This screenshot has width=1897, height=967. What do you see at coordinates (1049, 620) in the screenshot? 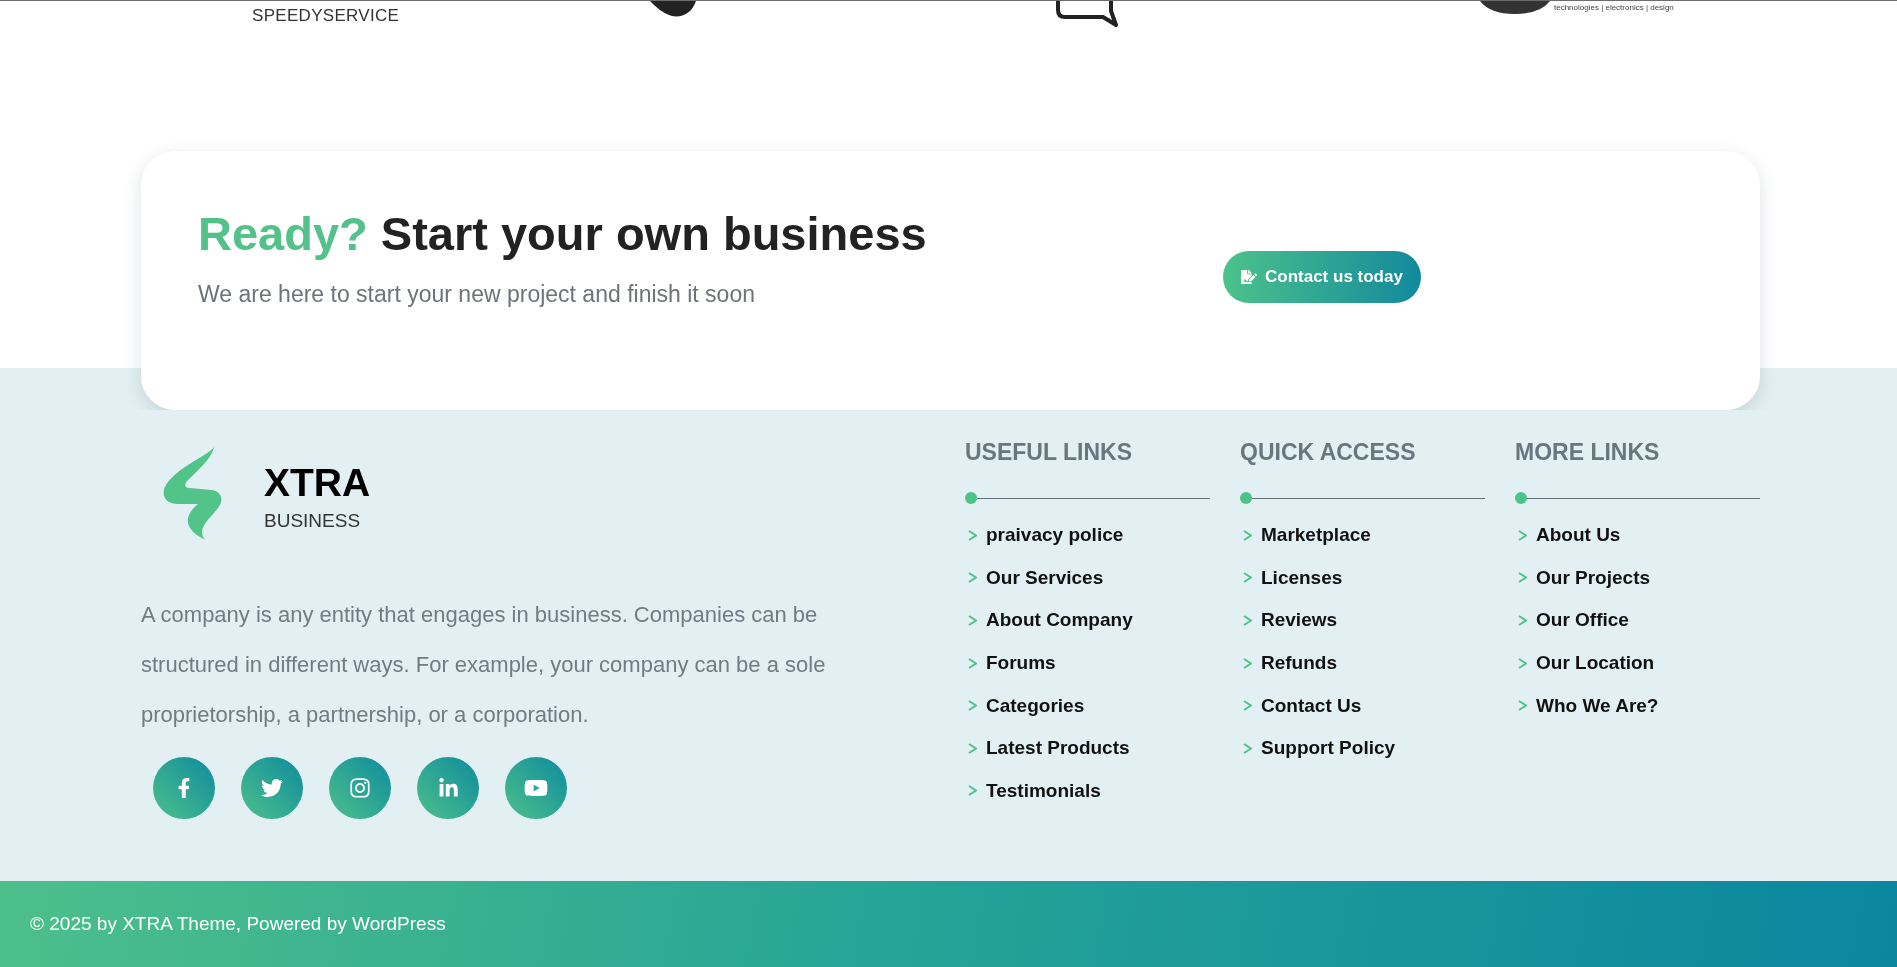
I see `footer-link: About Company` at bounding box center [1049, 620].